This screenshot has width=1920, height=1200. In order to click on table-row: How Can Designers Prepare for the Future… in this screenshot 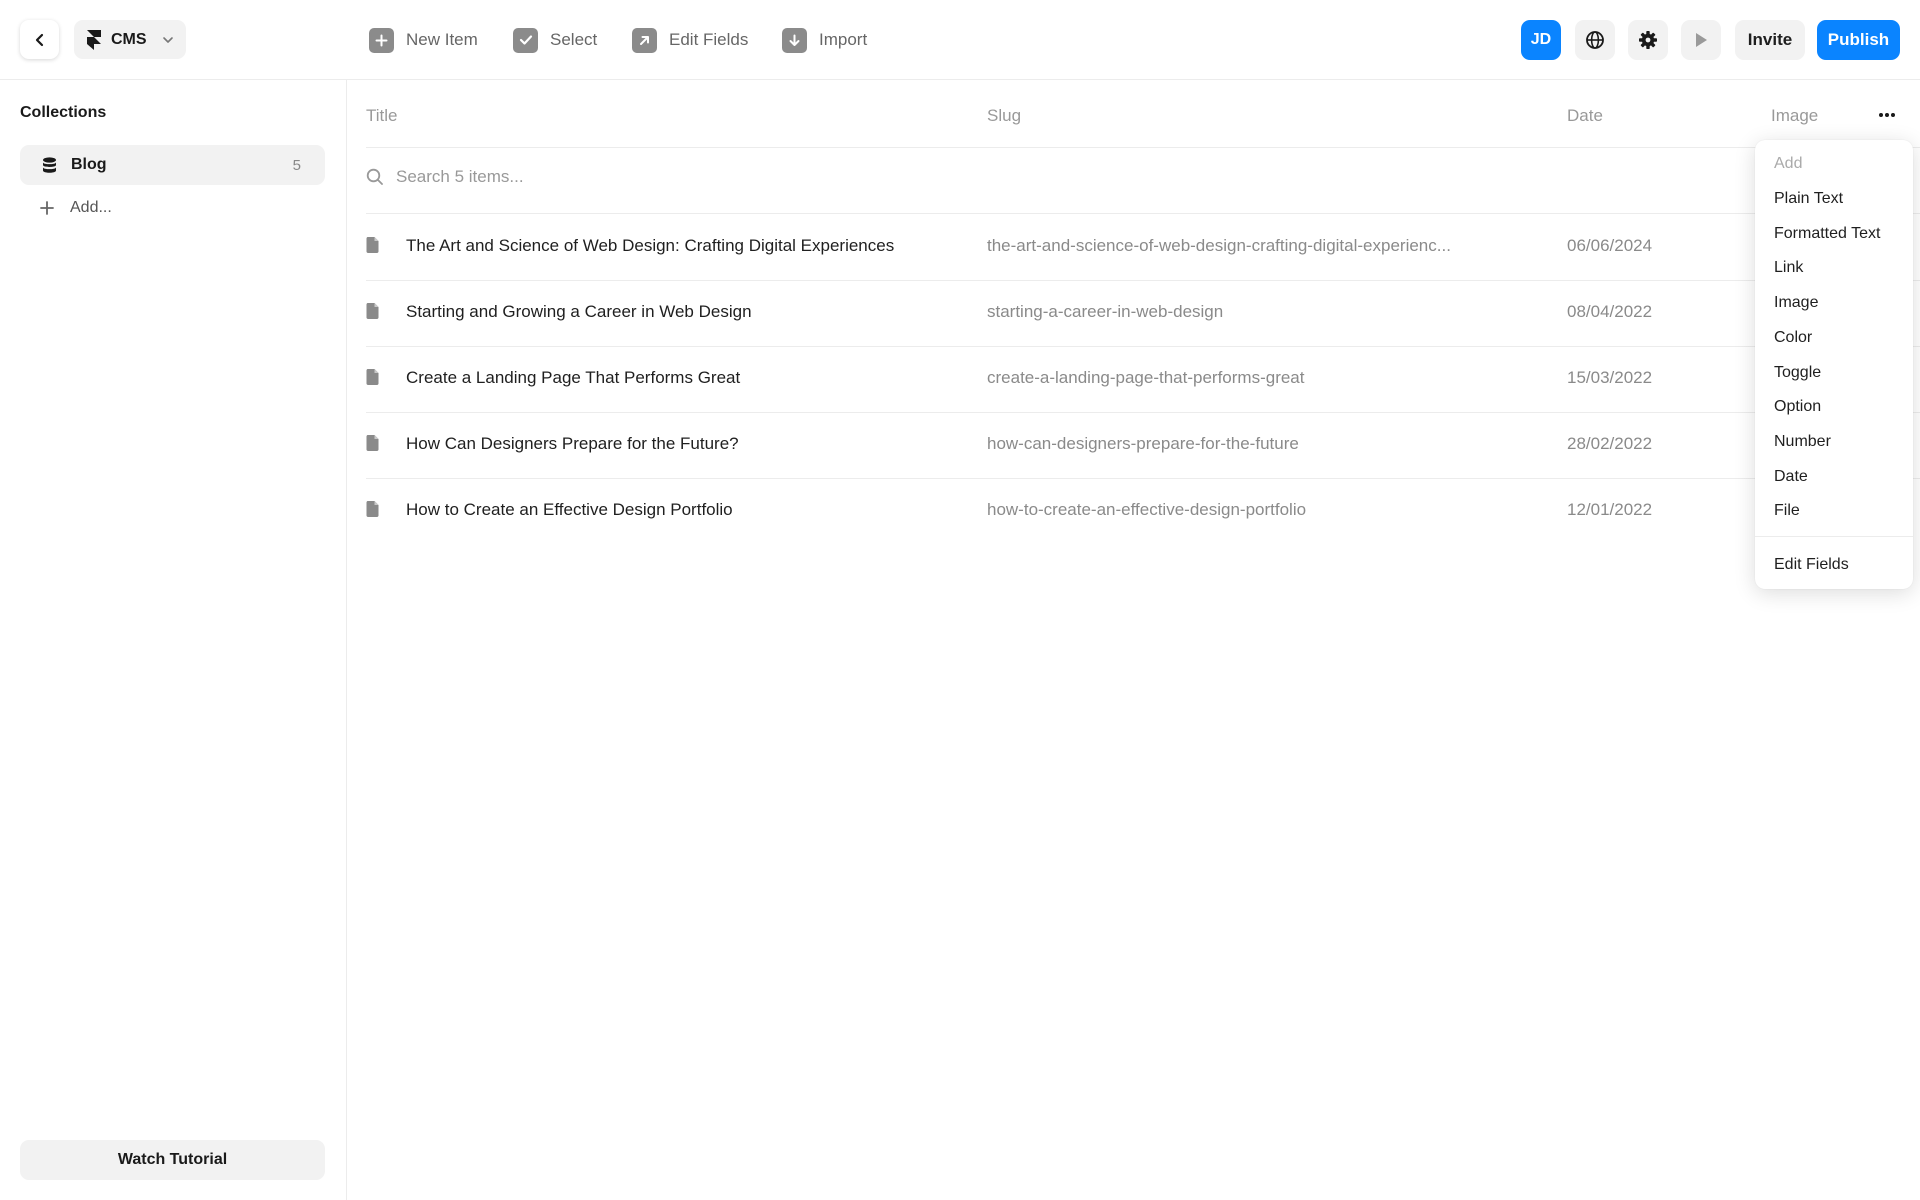, I will do `click(1133, 445)`.